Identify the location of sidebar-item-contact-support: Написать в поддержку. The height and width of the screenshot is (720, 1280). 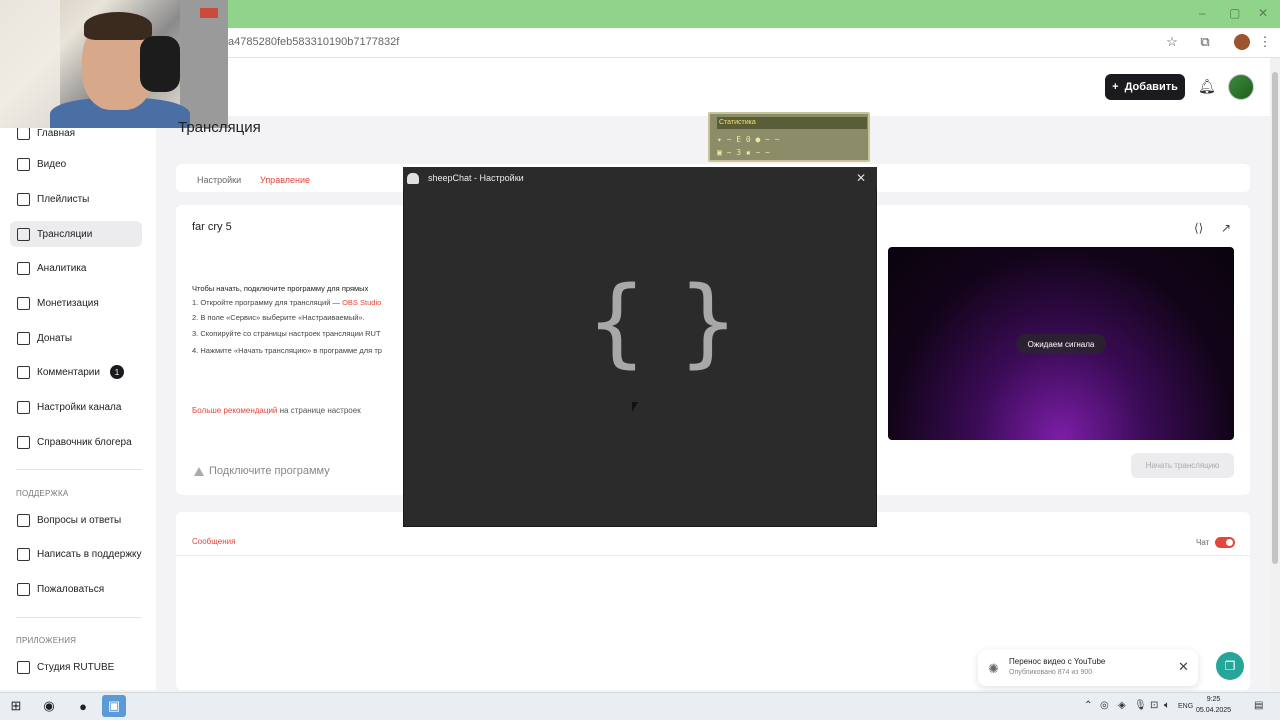
(76, 554).